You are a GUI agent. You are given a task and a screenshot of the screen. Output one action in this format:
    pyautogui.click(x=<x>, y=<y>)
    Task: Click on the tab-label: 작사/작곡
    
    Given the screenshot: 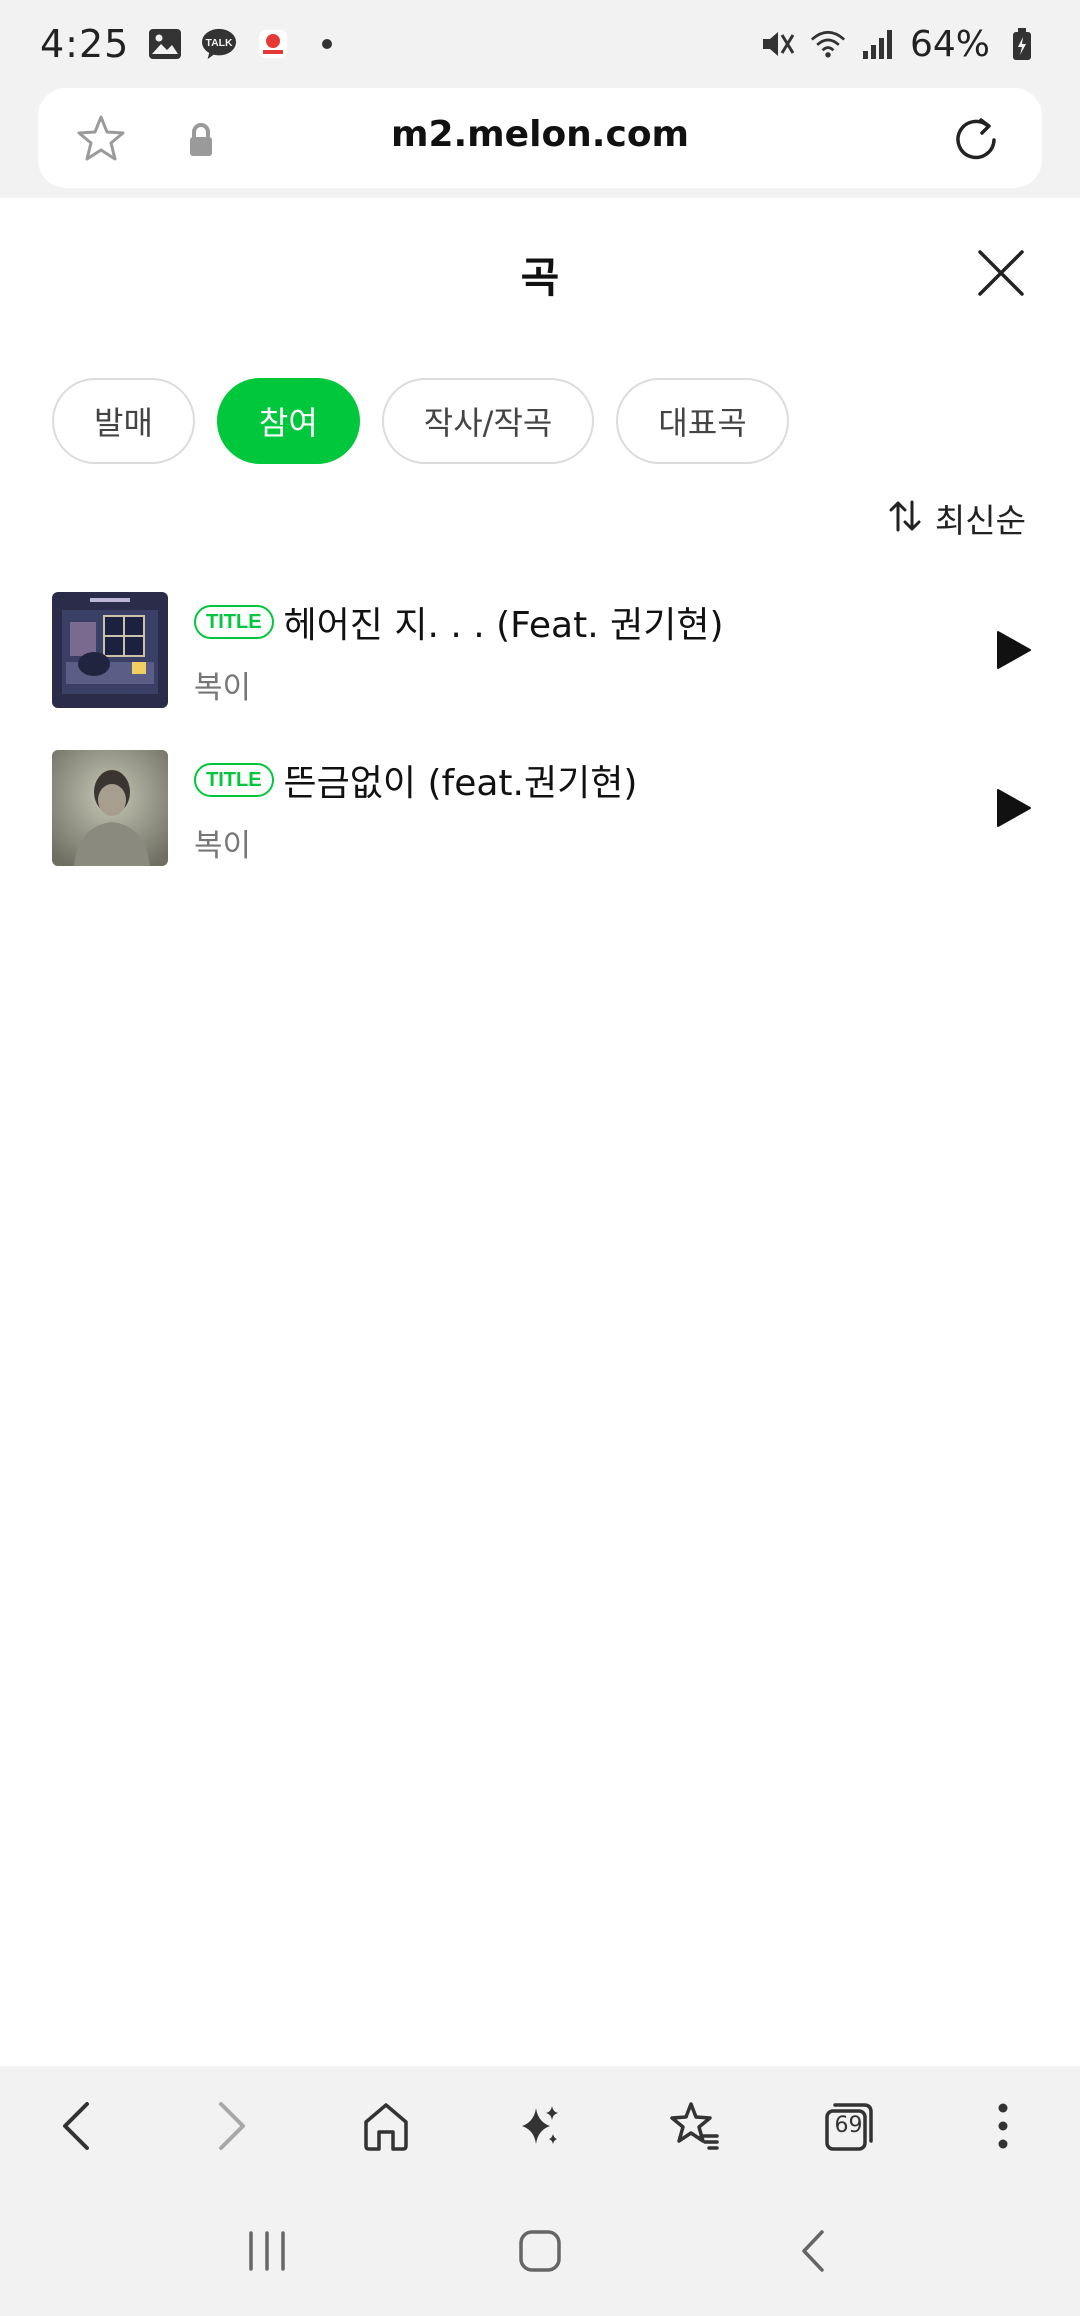 What is the action you would take?
    pyautogui.click(x=488, y=423)
    